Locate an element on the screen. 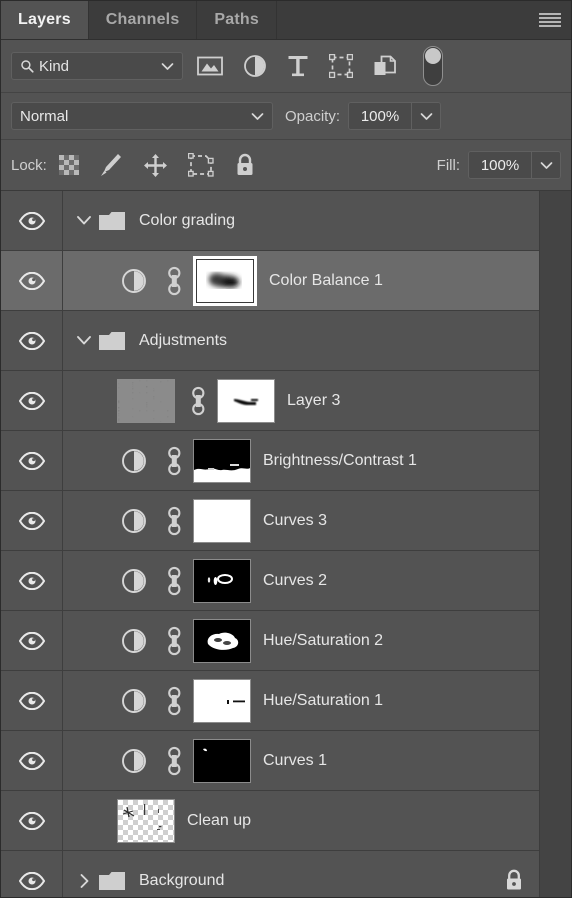 The width and height of the screenshot is (572, 898). fill-value: 100% is located at coordinates (500, 165).